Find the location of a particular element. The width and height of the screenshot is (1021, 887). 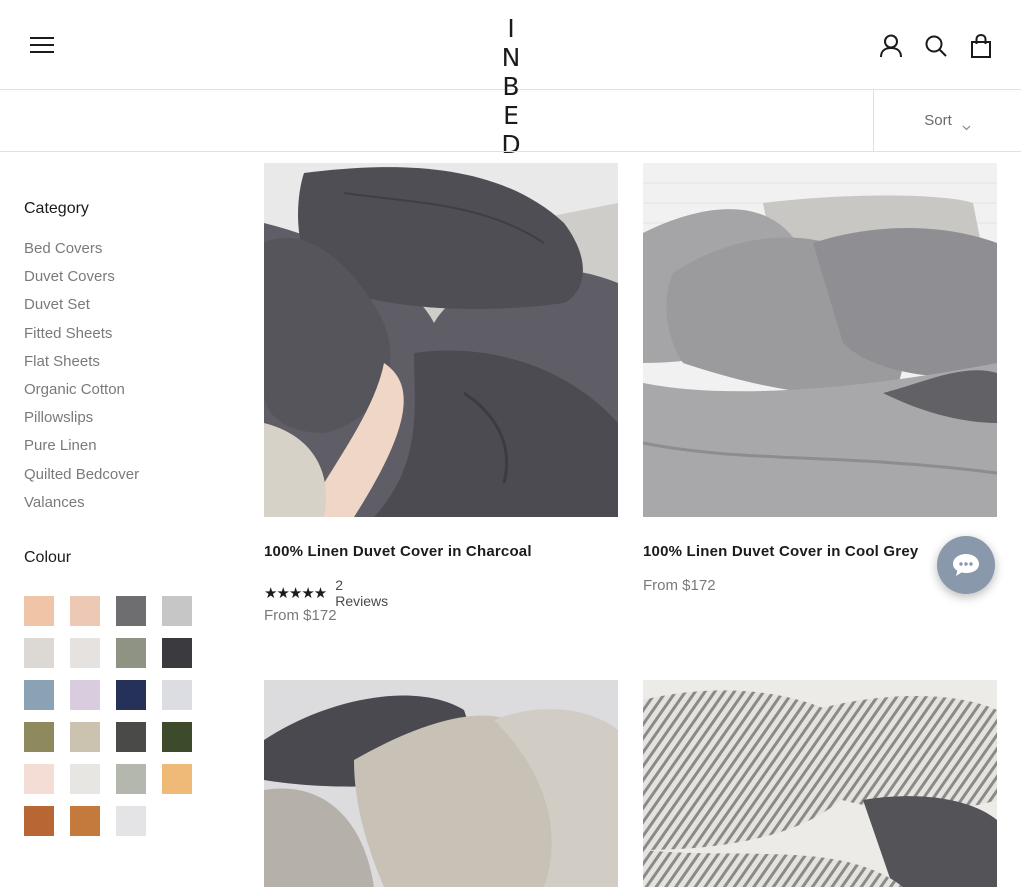

product-image-cool-grey is located at coordinates (820, 340).